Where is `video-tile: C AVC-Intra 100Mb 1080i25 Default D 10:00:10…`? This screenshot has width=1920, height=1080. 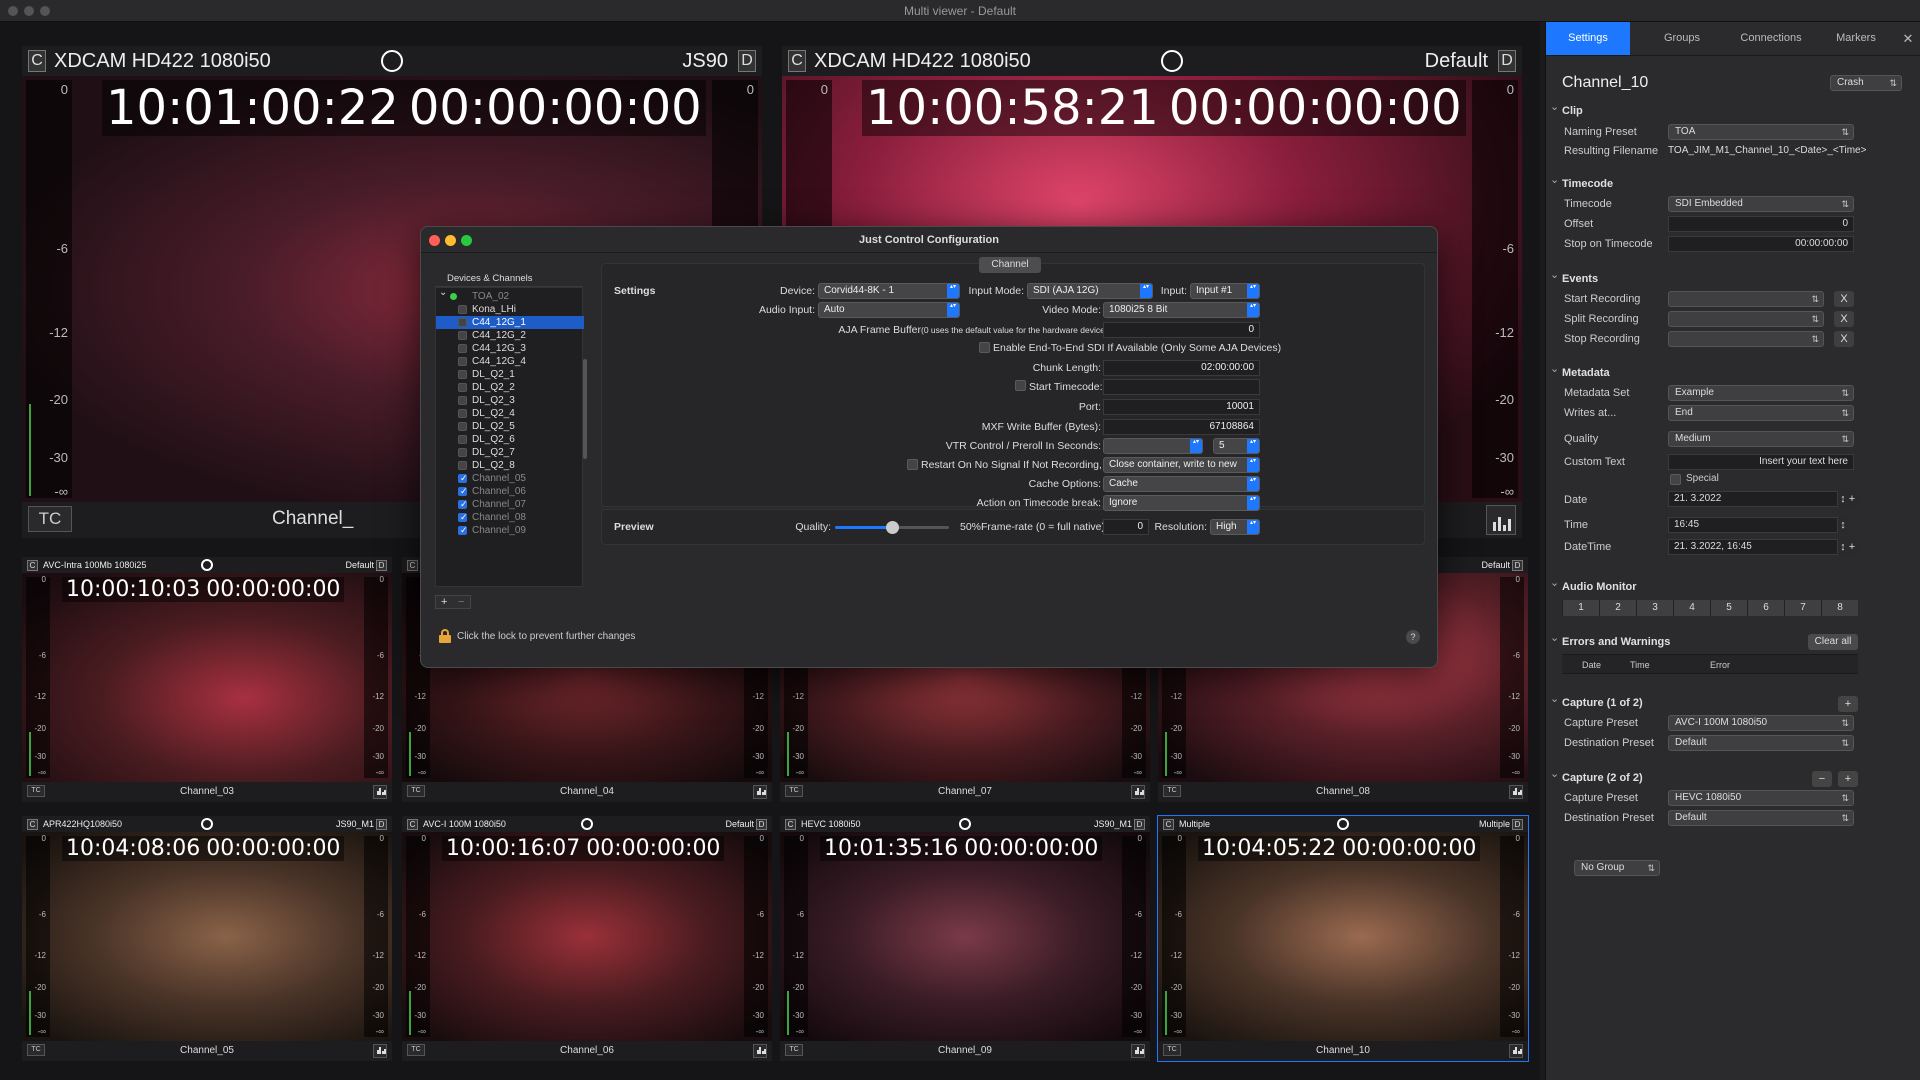 video-tile: C AVC-Intra 100Mb 1080i25 Default D 10:00:10… is located at coordinates (207, 679).